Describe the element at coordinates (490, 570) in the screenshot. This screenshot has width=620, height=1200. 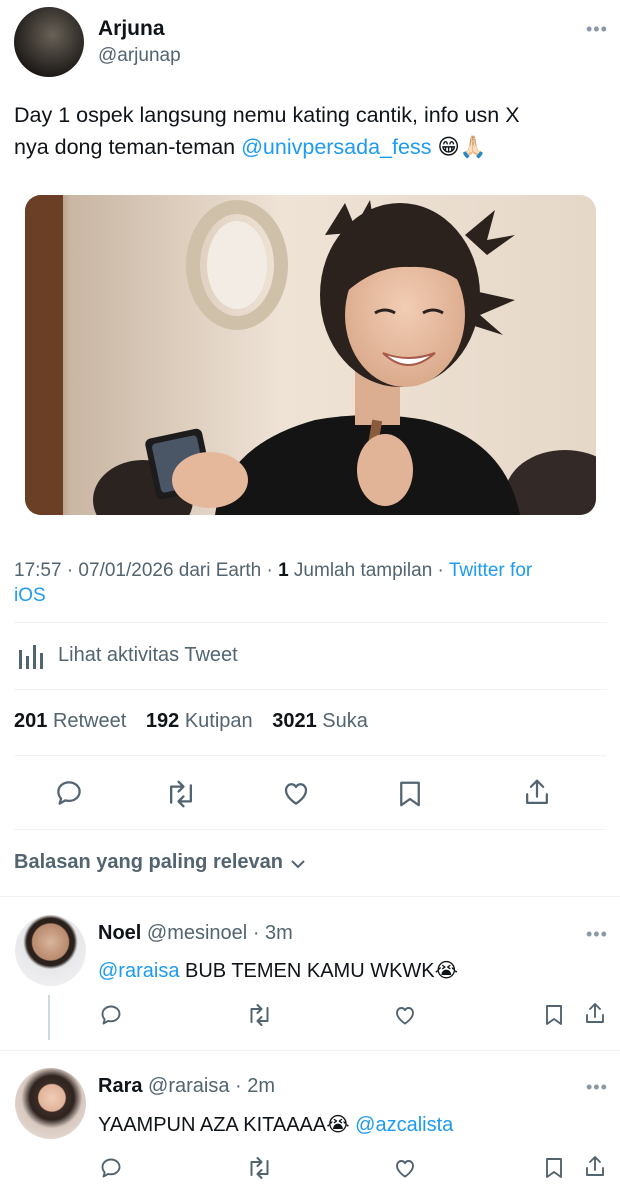
I see `tweet-source-part1: Twitter for` at that location.